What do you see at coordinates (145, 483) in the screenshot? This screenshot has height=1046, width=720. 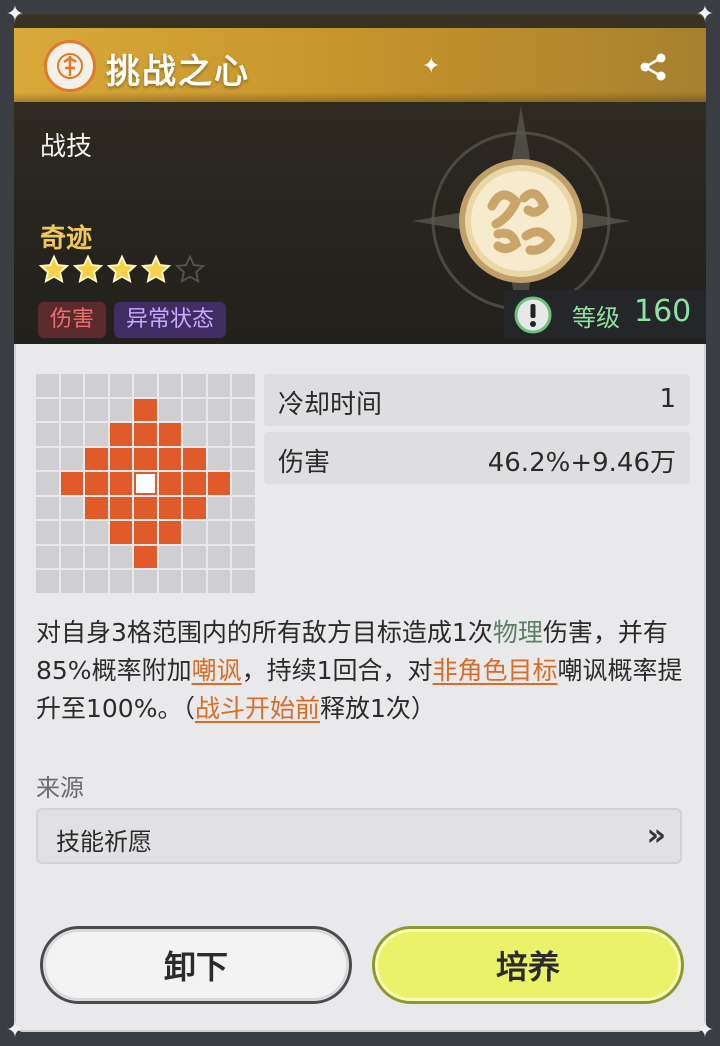 I see `range-cell-self` at bounding box center [145, 483].